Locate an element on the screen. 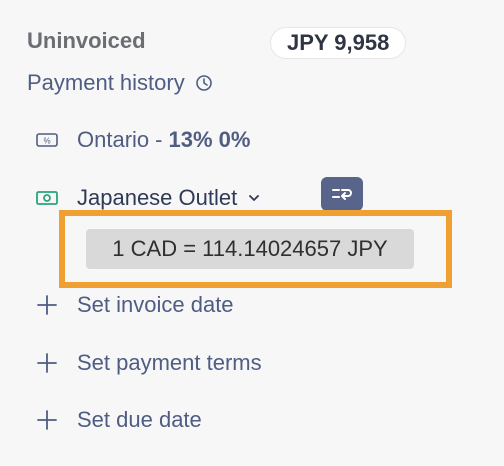 This screenshot has height=466, width=504. cash-icon is located at coordinates (47, 198).